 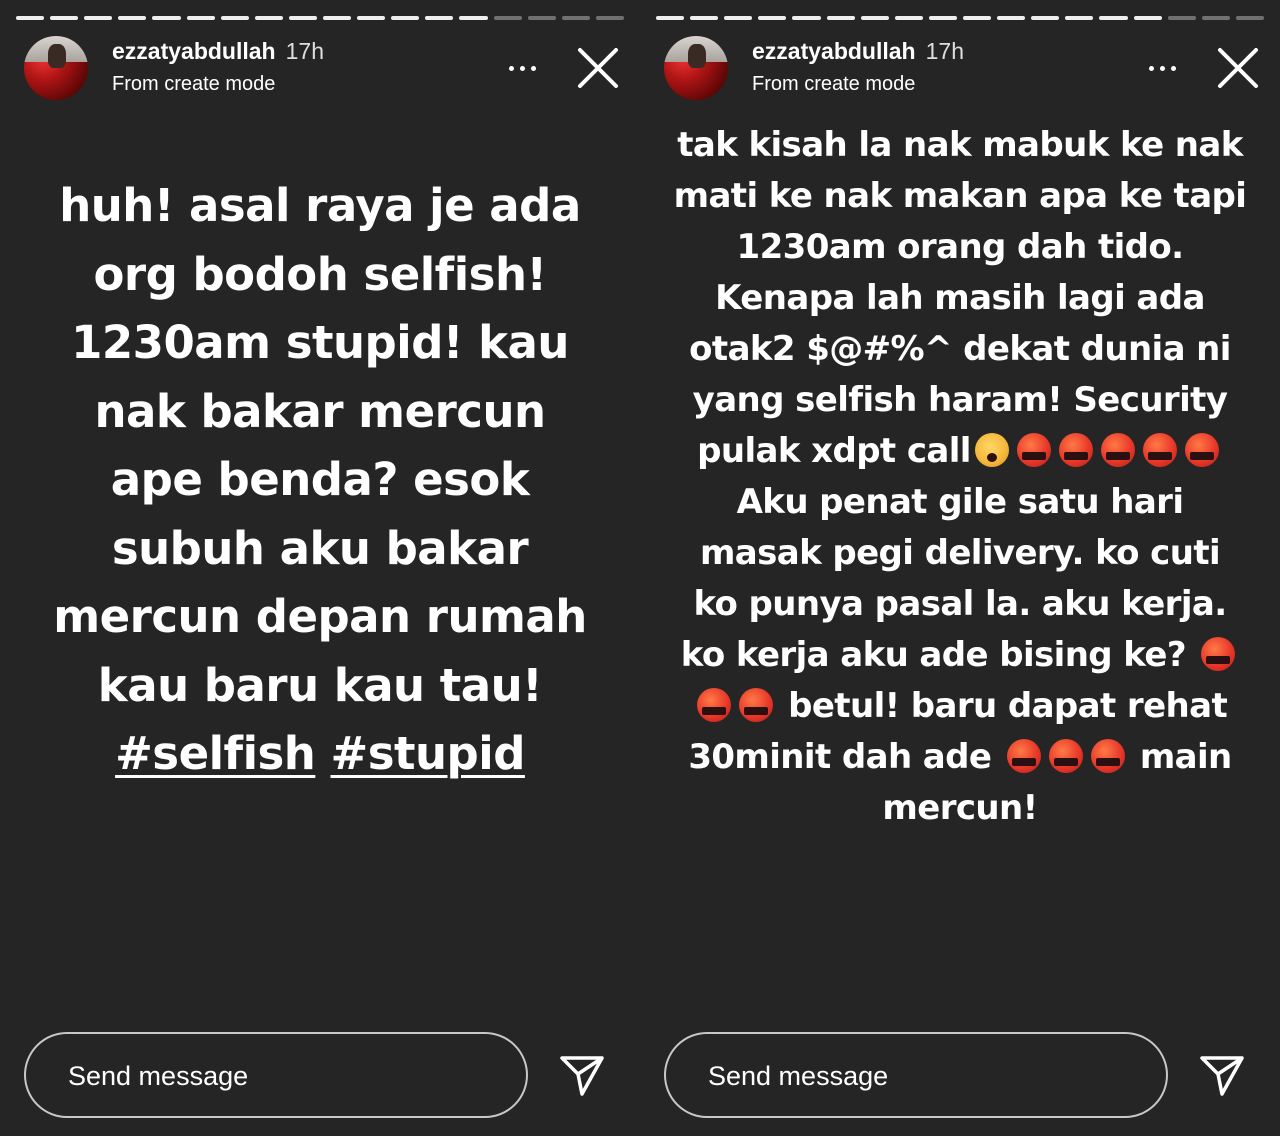 I want to click on story-text-fragment: betul! baru dapat rehat, so click(x=1008, y=706).